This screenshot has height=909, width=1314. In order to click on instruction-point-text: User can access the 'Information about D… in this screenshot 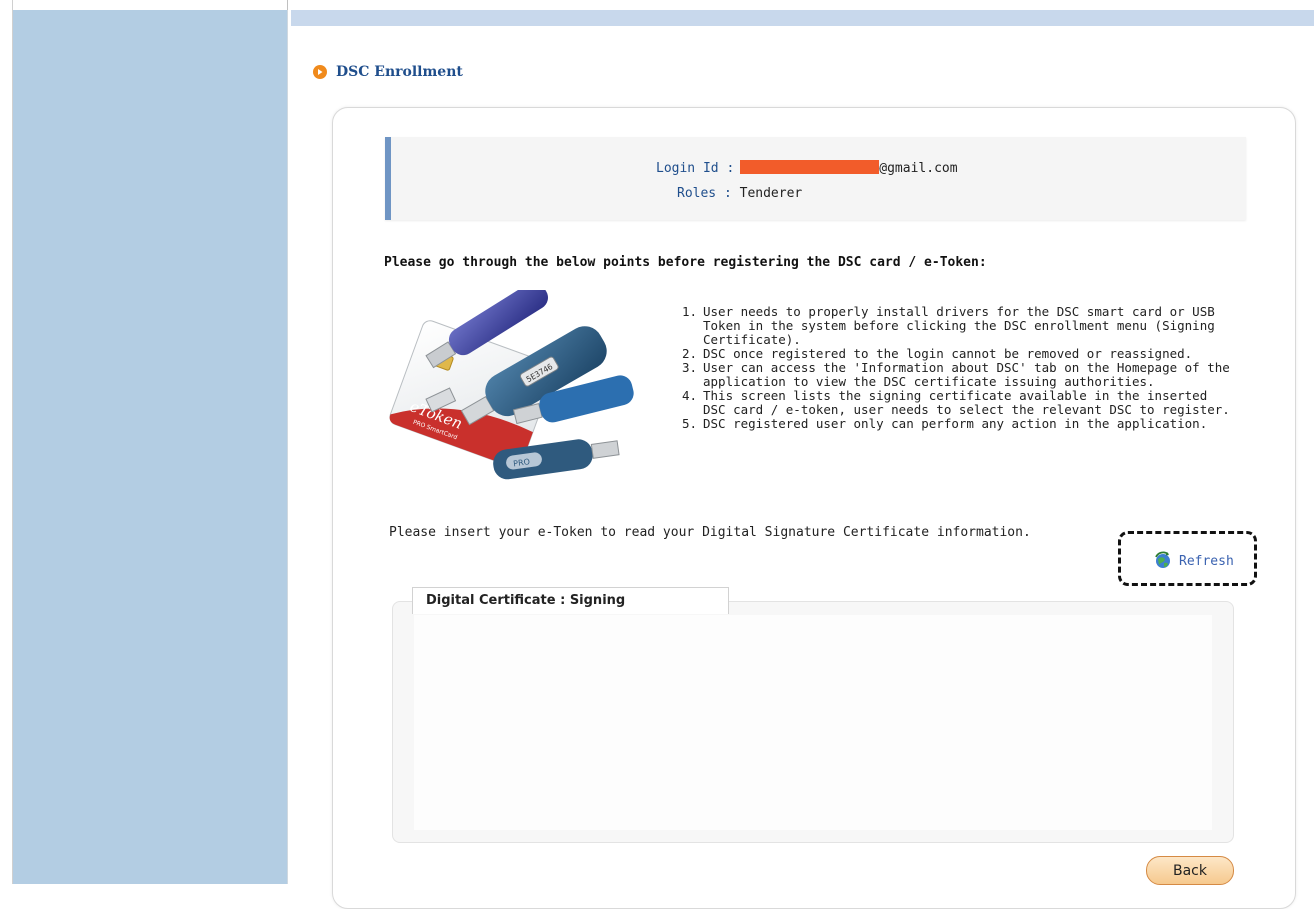, I will do `click(966, 374)`.